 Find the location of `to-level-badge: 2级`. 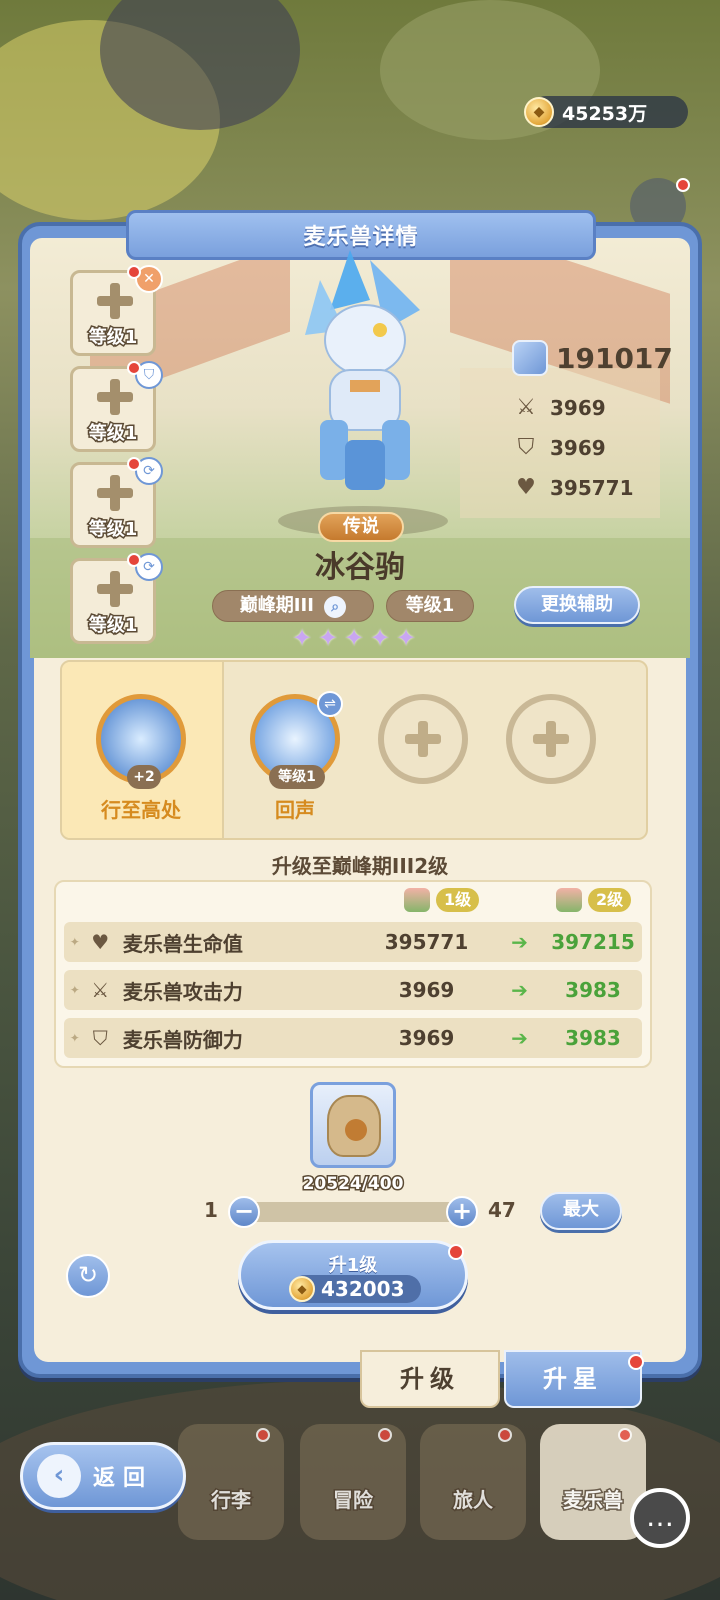

to-level-badge: 2级 is located at coordinates (610, 900).